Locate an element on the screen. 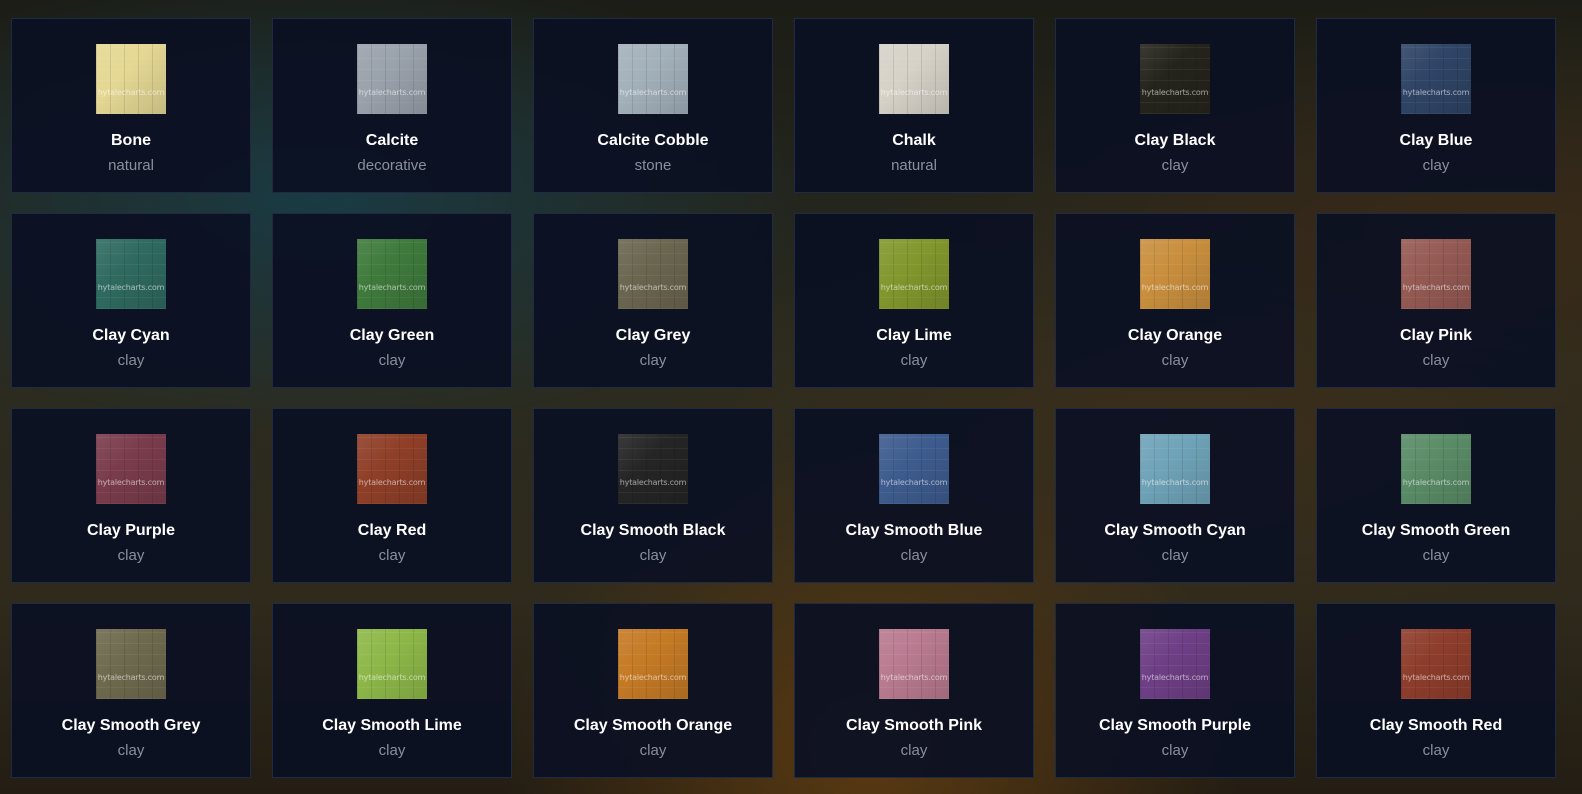 The height and width of the screenshot is (794, 1582). block-card: hytalecharts.com Clay Red clay is located at coordinates (392, 495).